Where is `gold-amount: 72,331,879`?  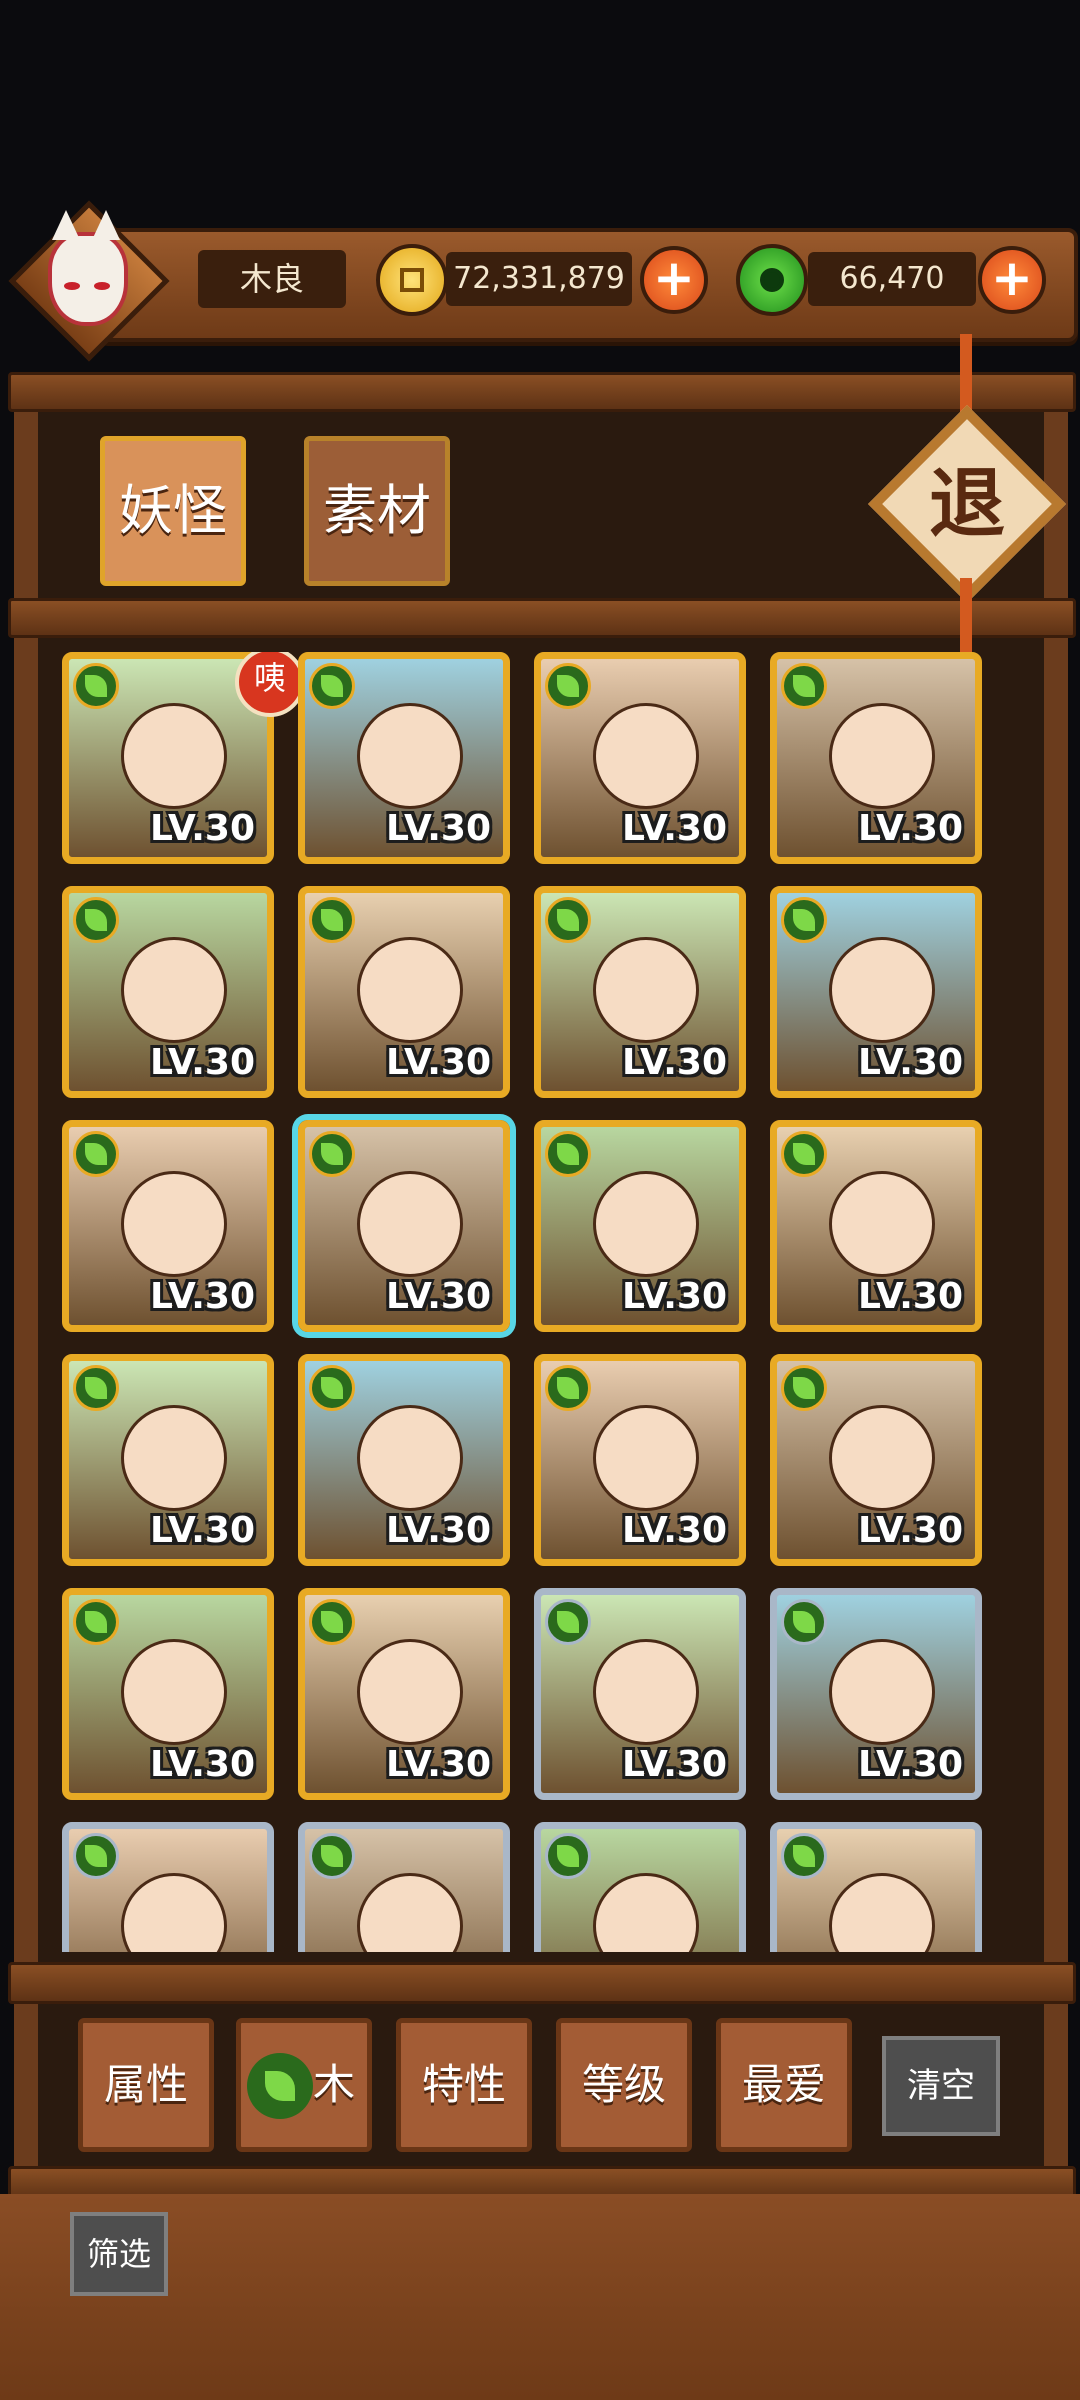 gold-amount: 72,331,879 is located at coordinates (539, 279).